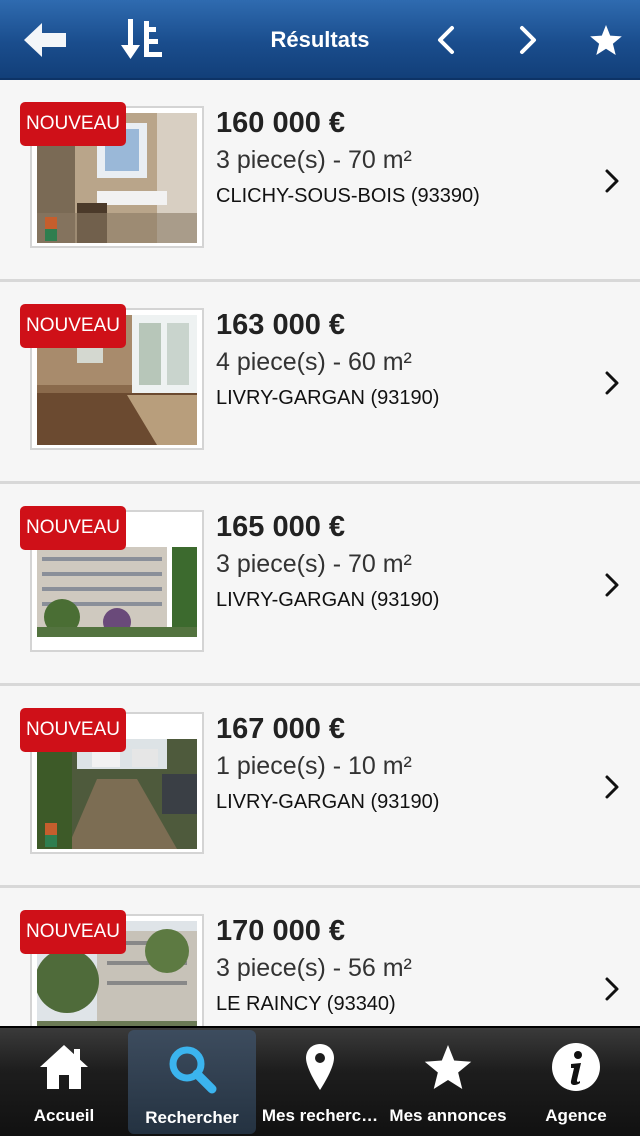  Describe the element at coordinates (64, 1115) in the screenshot. I see `tab-label: Accueil` at that location.